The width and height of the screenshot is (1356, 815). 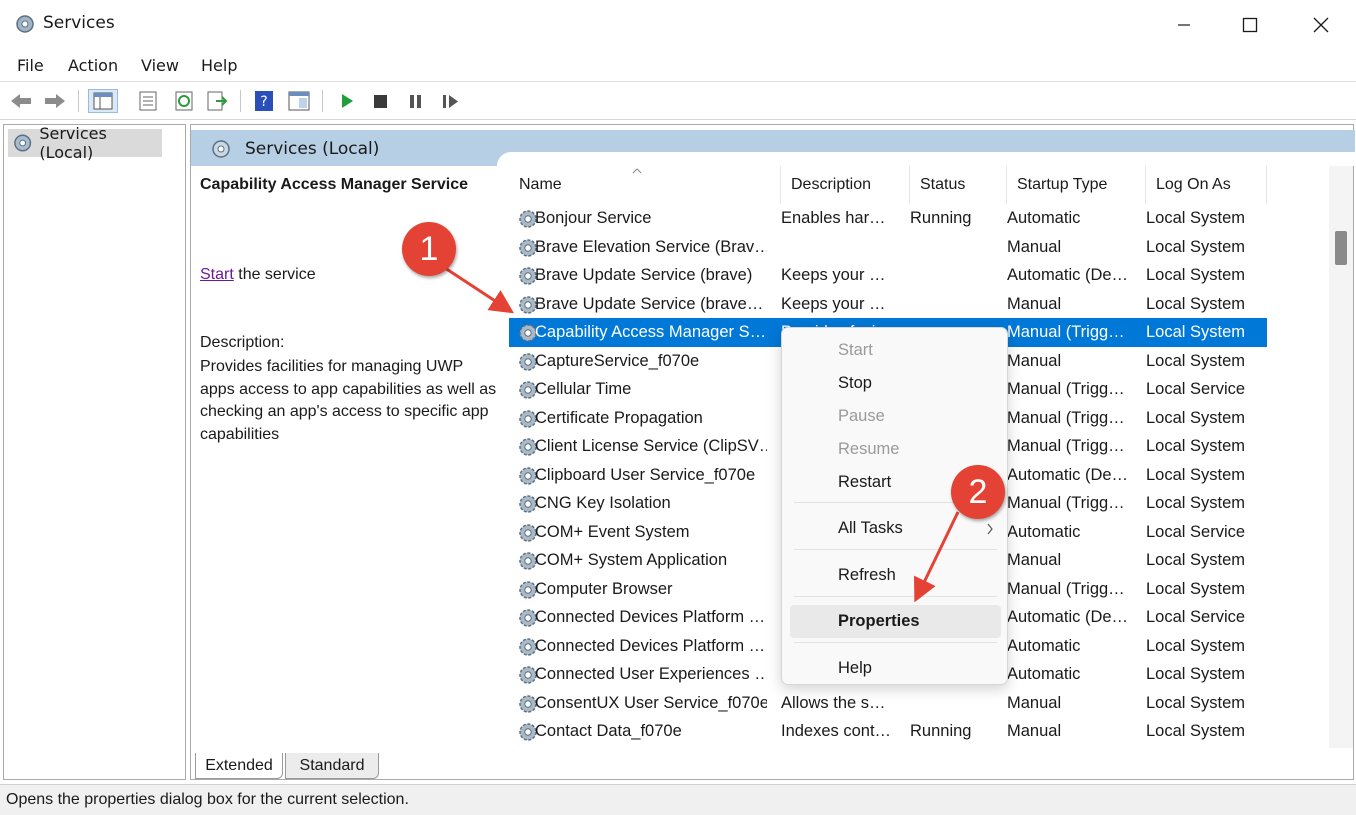 I want to click on context-menu-resume: Resume, so click(x=895, y=449).